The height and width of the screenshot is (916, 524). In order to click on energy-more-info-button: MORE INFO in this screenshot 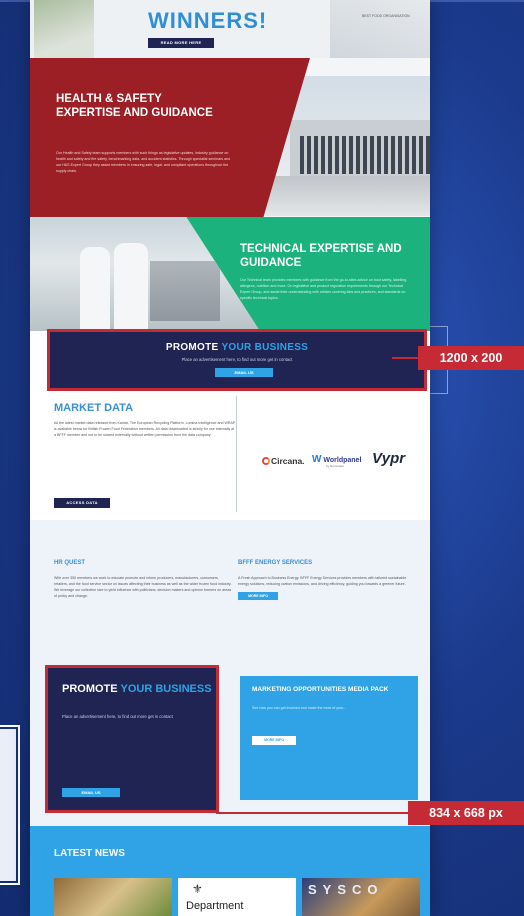, I will do `click(258, 596)`.